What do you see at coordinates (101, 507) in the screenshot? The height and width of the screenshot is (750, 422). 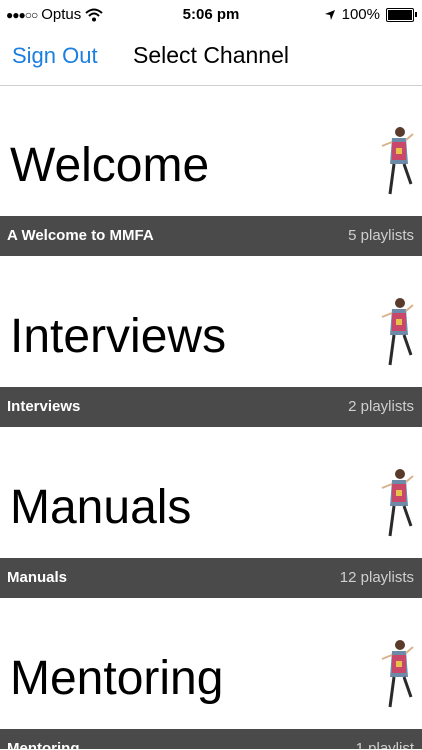 I see `channel-hero-text: Manuals` at bounding box center [101, 507].